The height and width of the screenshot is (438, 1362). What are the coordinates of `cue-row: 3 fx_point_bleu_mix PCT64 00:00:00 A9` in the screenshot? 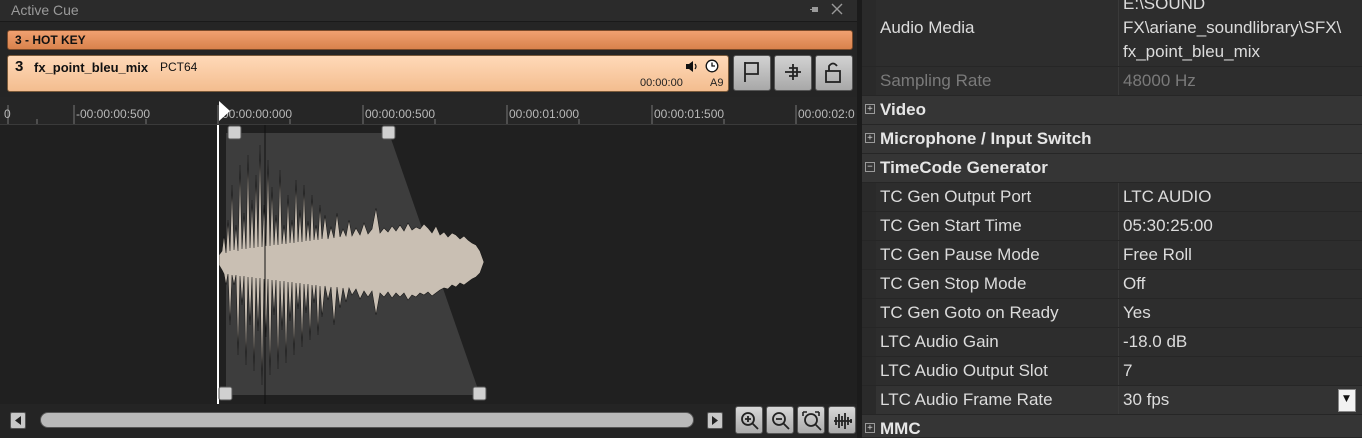 It's located at (368, 73).